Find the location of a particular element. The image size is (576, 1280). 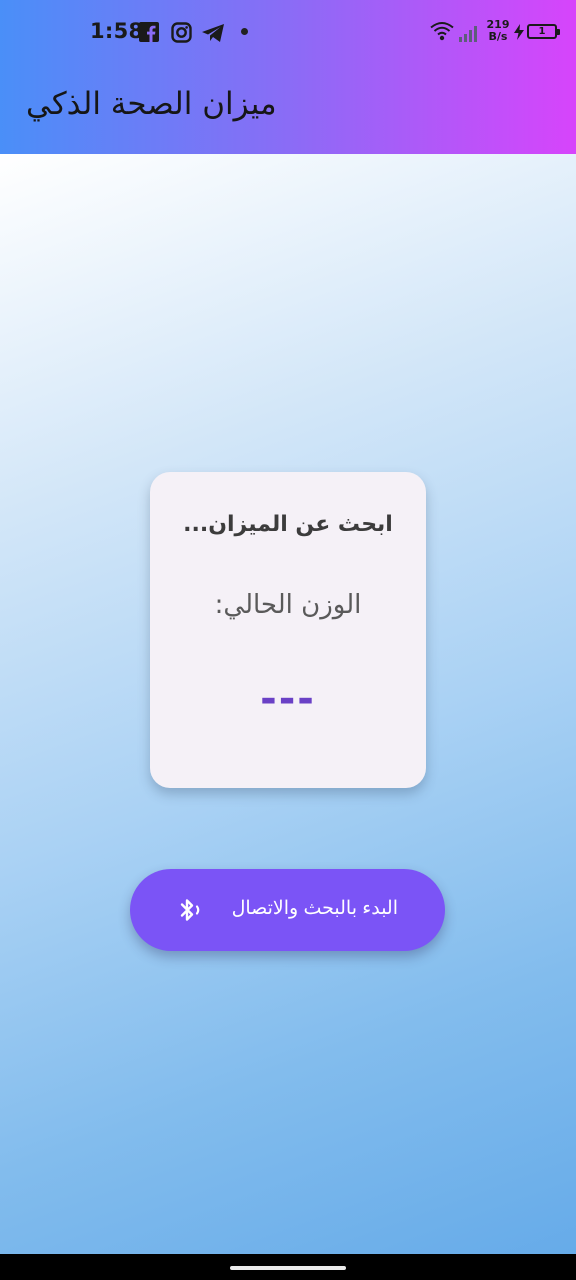

bluetooth-searching-icon is located at coordinates (190, 910).